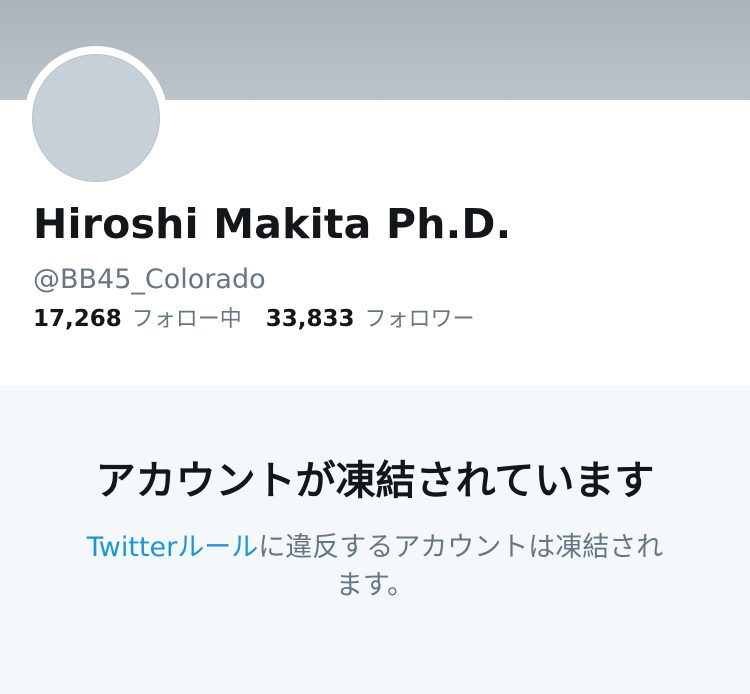 This screenshot has width=750, height=694. Describe the element at coordinates (173, 547) in the screenshot. I see `twitter-rules-link: Twitterルール` at that location.